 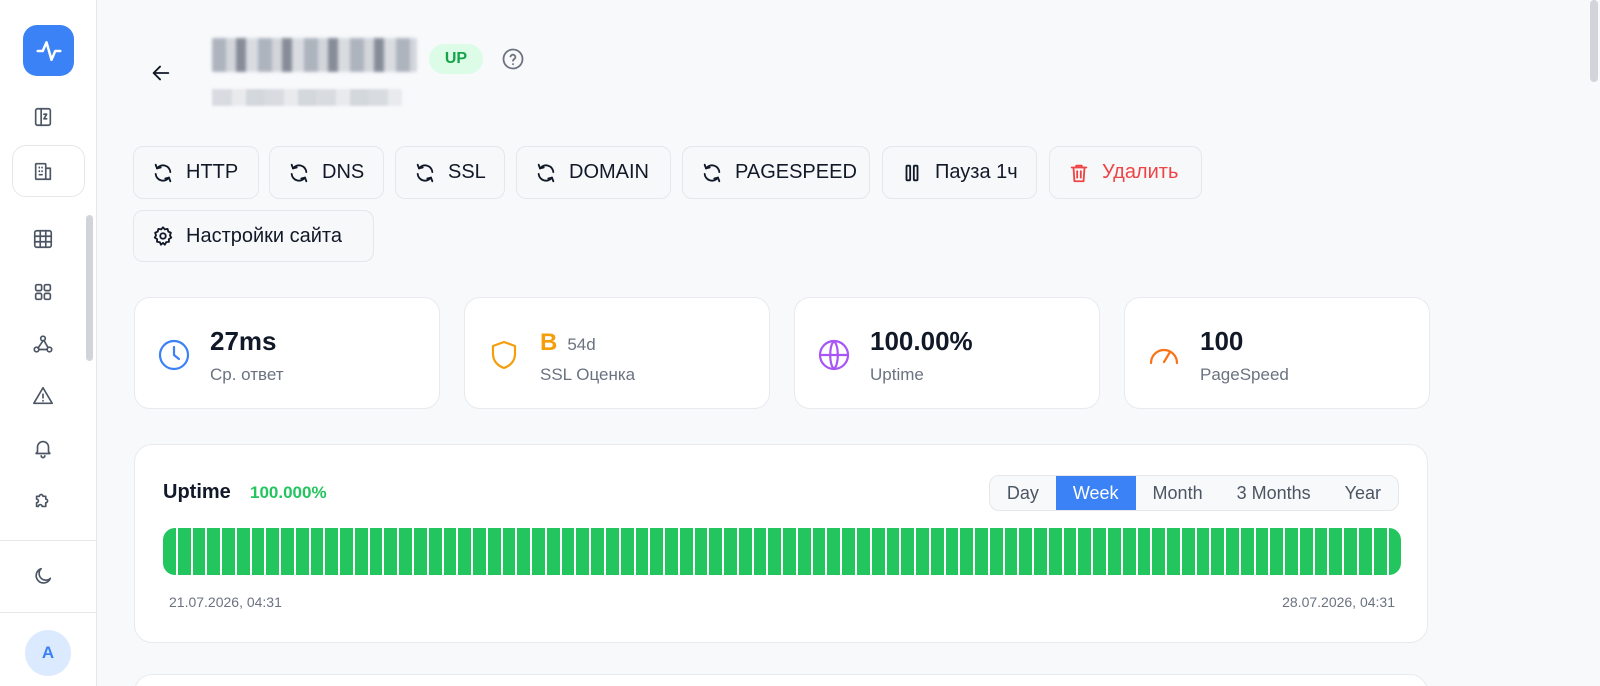 What do you see at coordinates (196, 172) in the screenshot?
I see `check-http-button: HTTP` at bounding box center [196, 172].